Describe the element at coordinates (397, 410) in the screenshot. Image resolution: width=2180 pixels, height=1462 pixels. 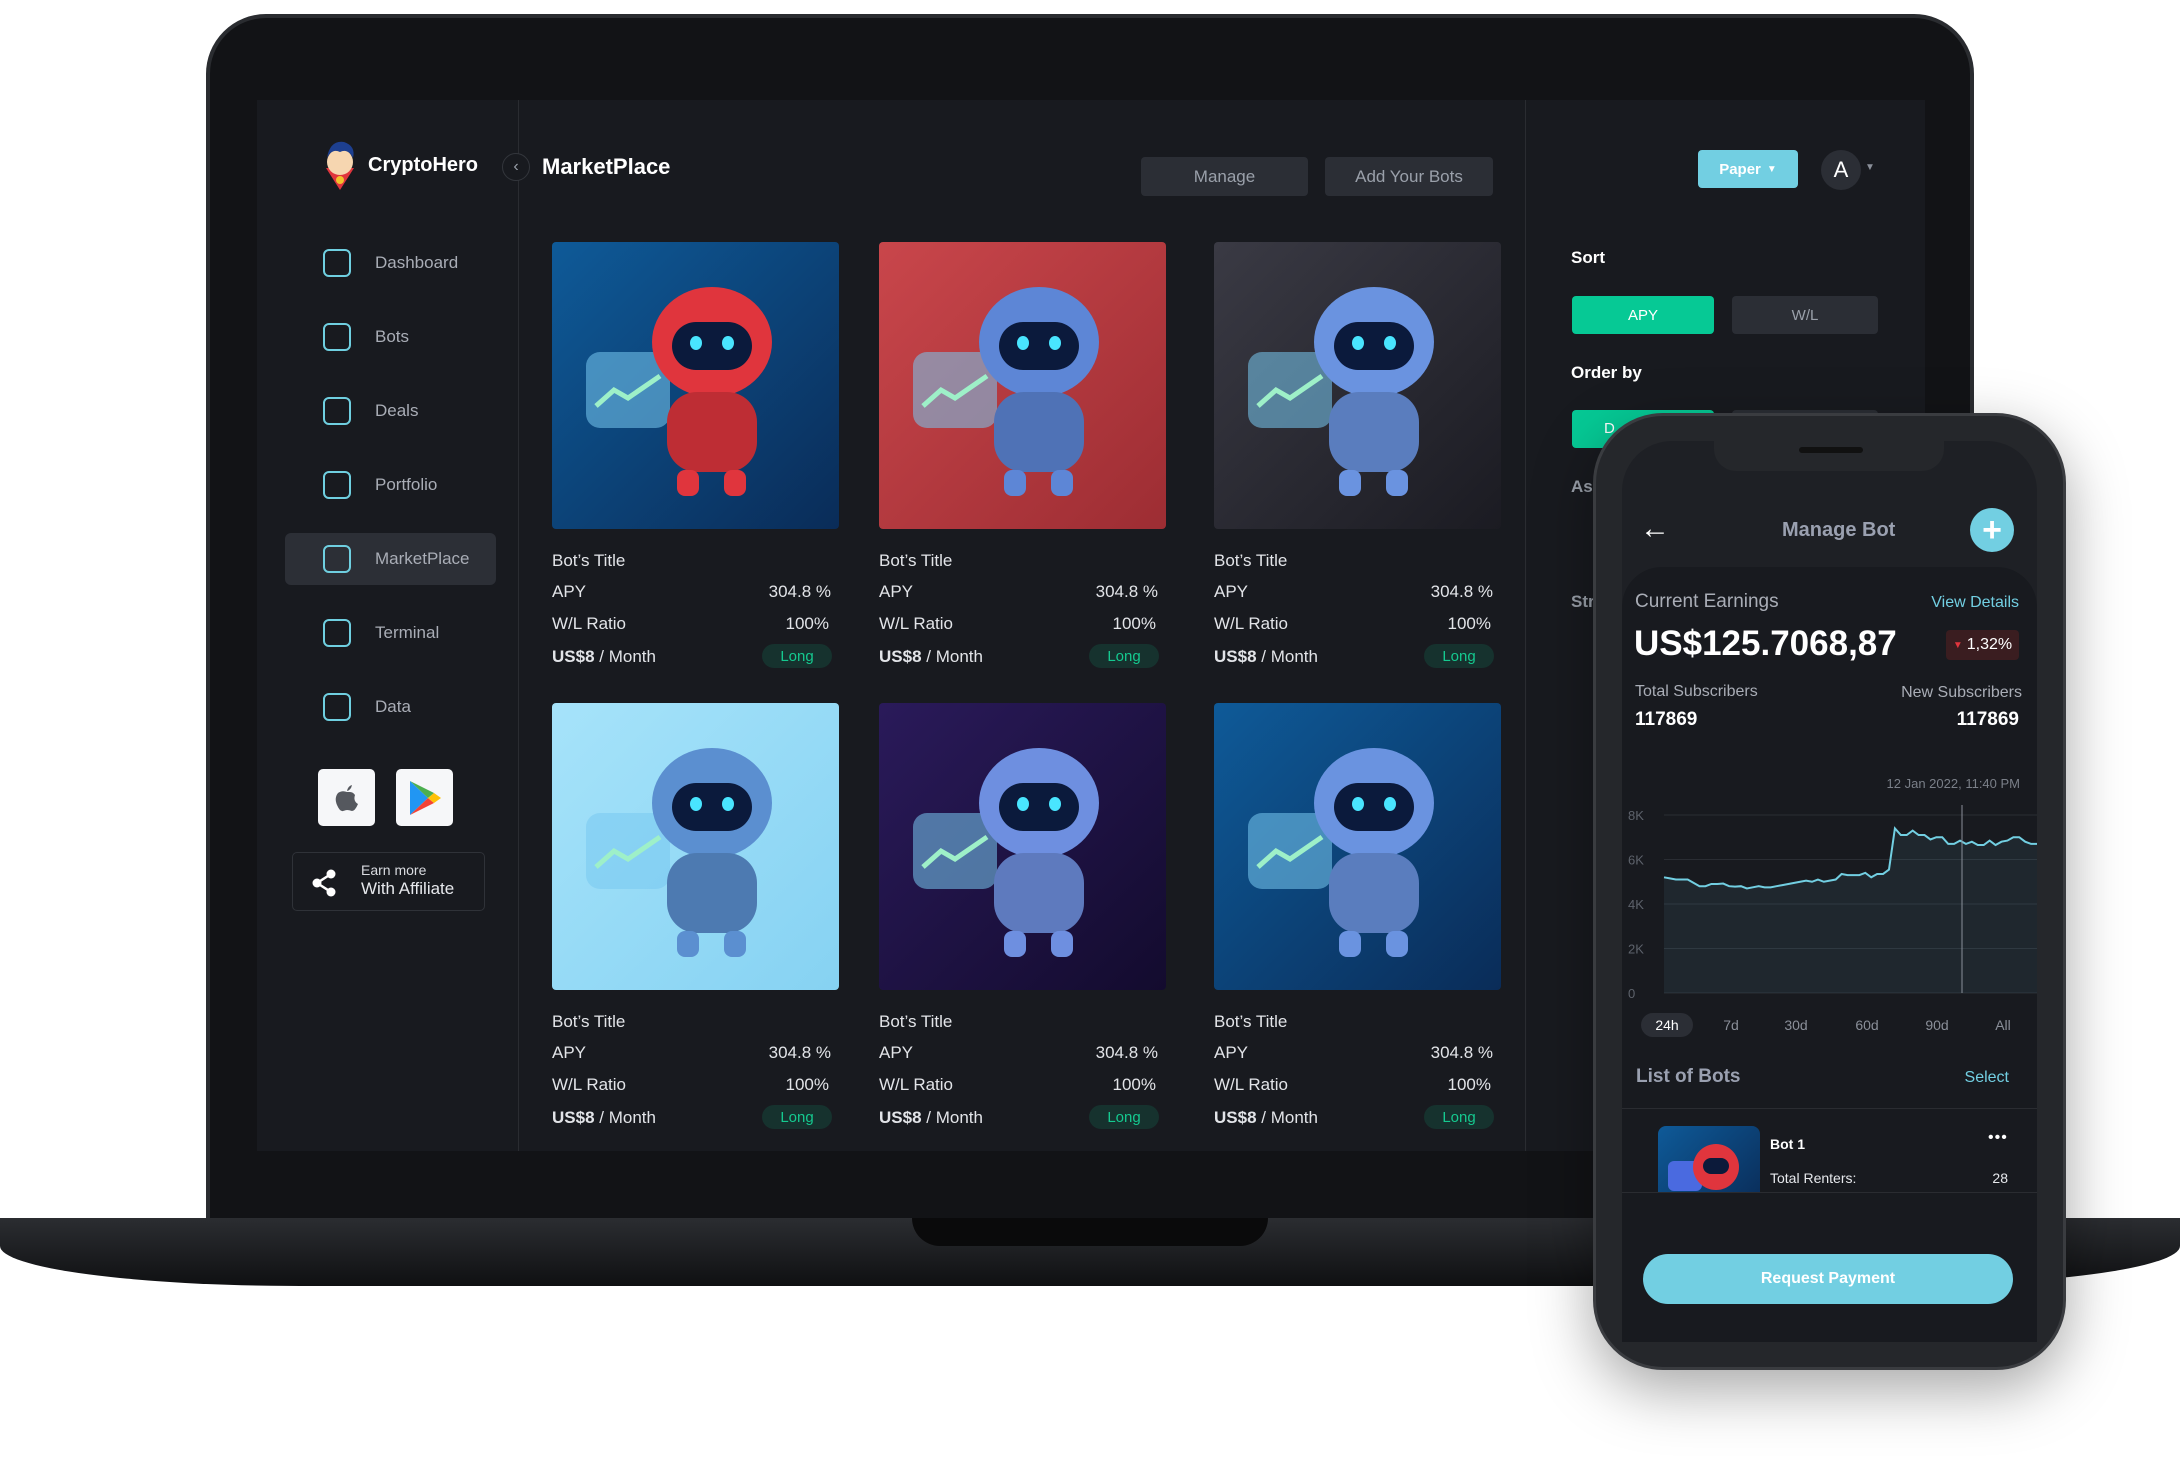
I see `sidebar-item-label: Deals` at that location.